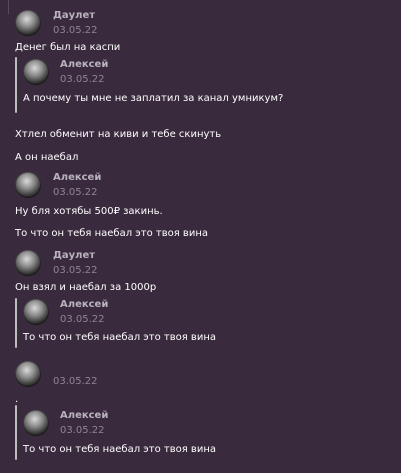 This screenshot has width=401, height=473. I want to click on message-text: Хтлел обменит на киви и тебе скинуть, so click(118, 134).